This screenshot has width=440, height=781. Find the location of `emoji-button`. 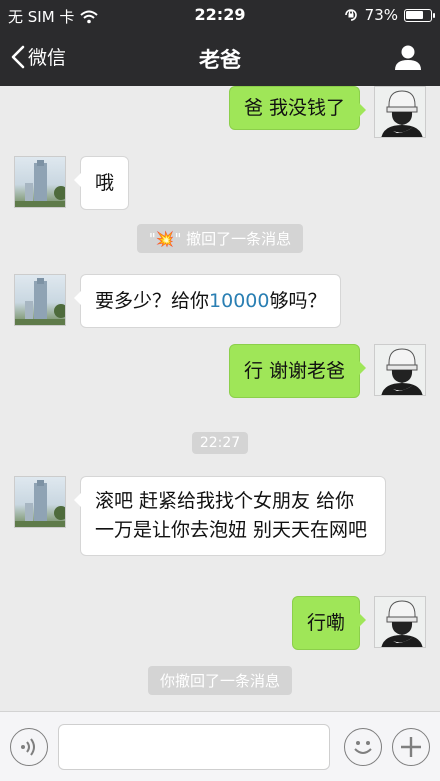

emoji-button is located at coordinates (363, 747).